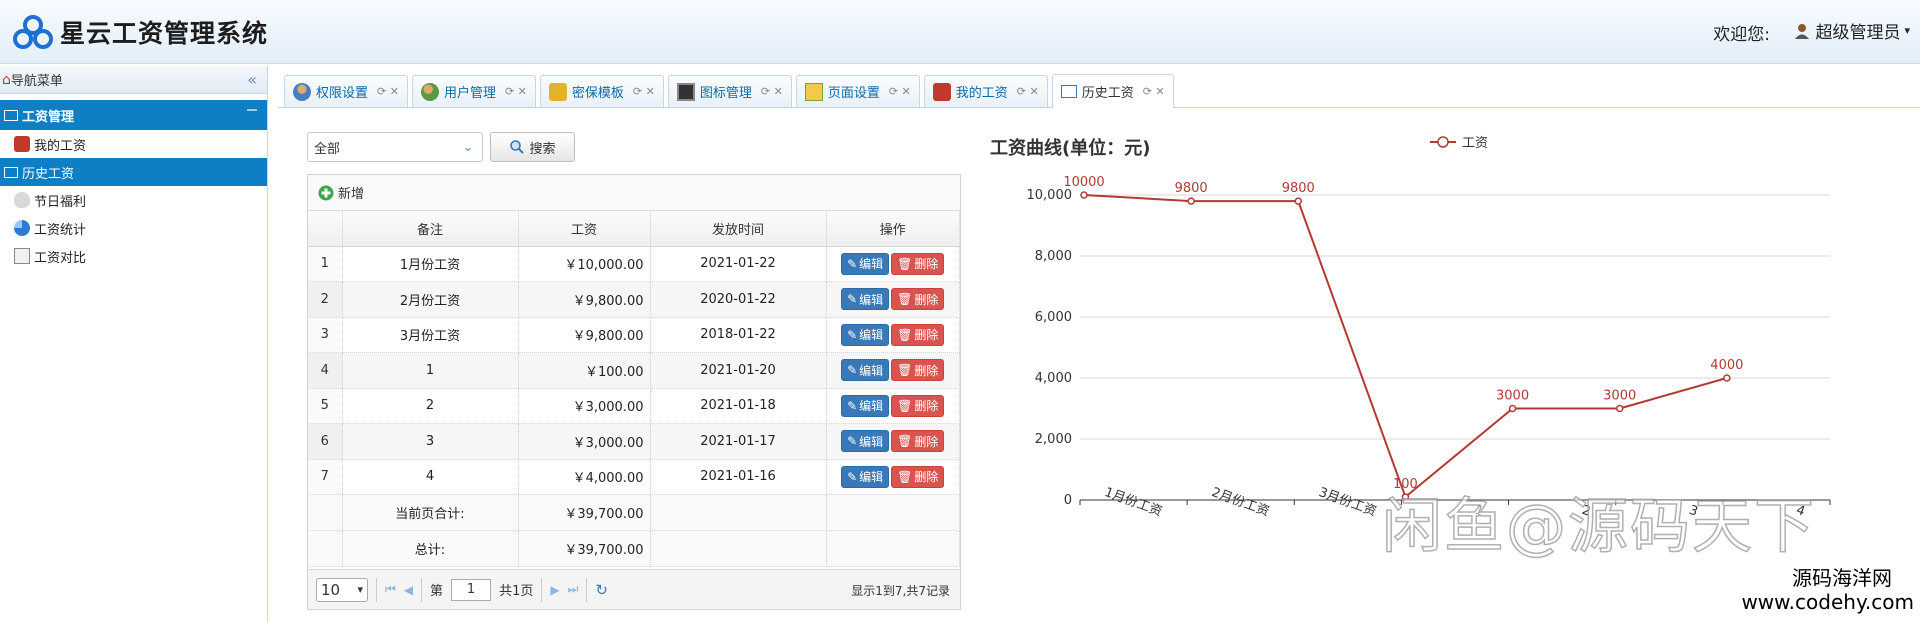 This screenshot has height=622, width=1920. Describe the element at coordinates (1133, 502) in the screenshot. I see `x-tick-label: 1月份工资` at that location.